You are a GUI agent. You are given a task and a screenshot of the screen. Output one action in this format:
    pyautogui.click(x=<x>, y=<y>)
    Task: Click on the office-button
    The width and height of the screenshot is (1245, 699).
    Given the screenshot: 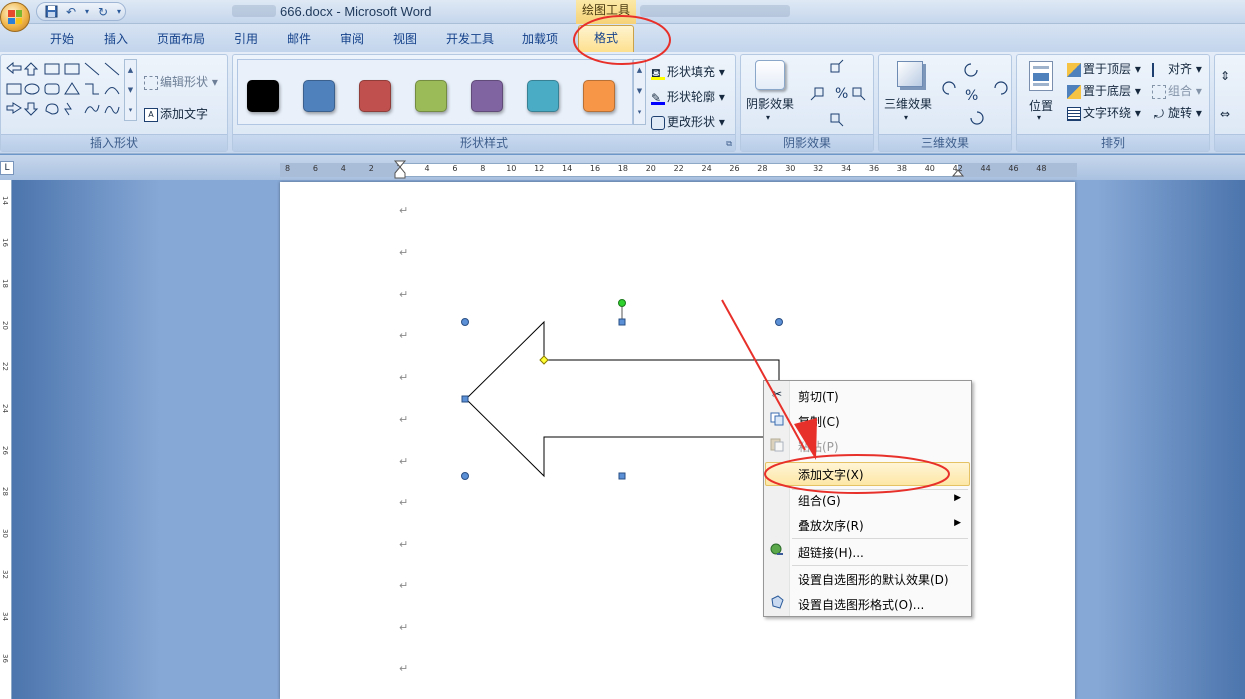 What is the action you would take?
    pyautogui.click(x=15, y=17)
    